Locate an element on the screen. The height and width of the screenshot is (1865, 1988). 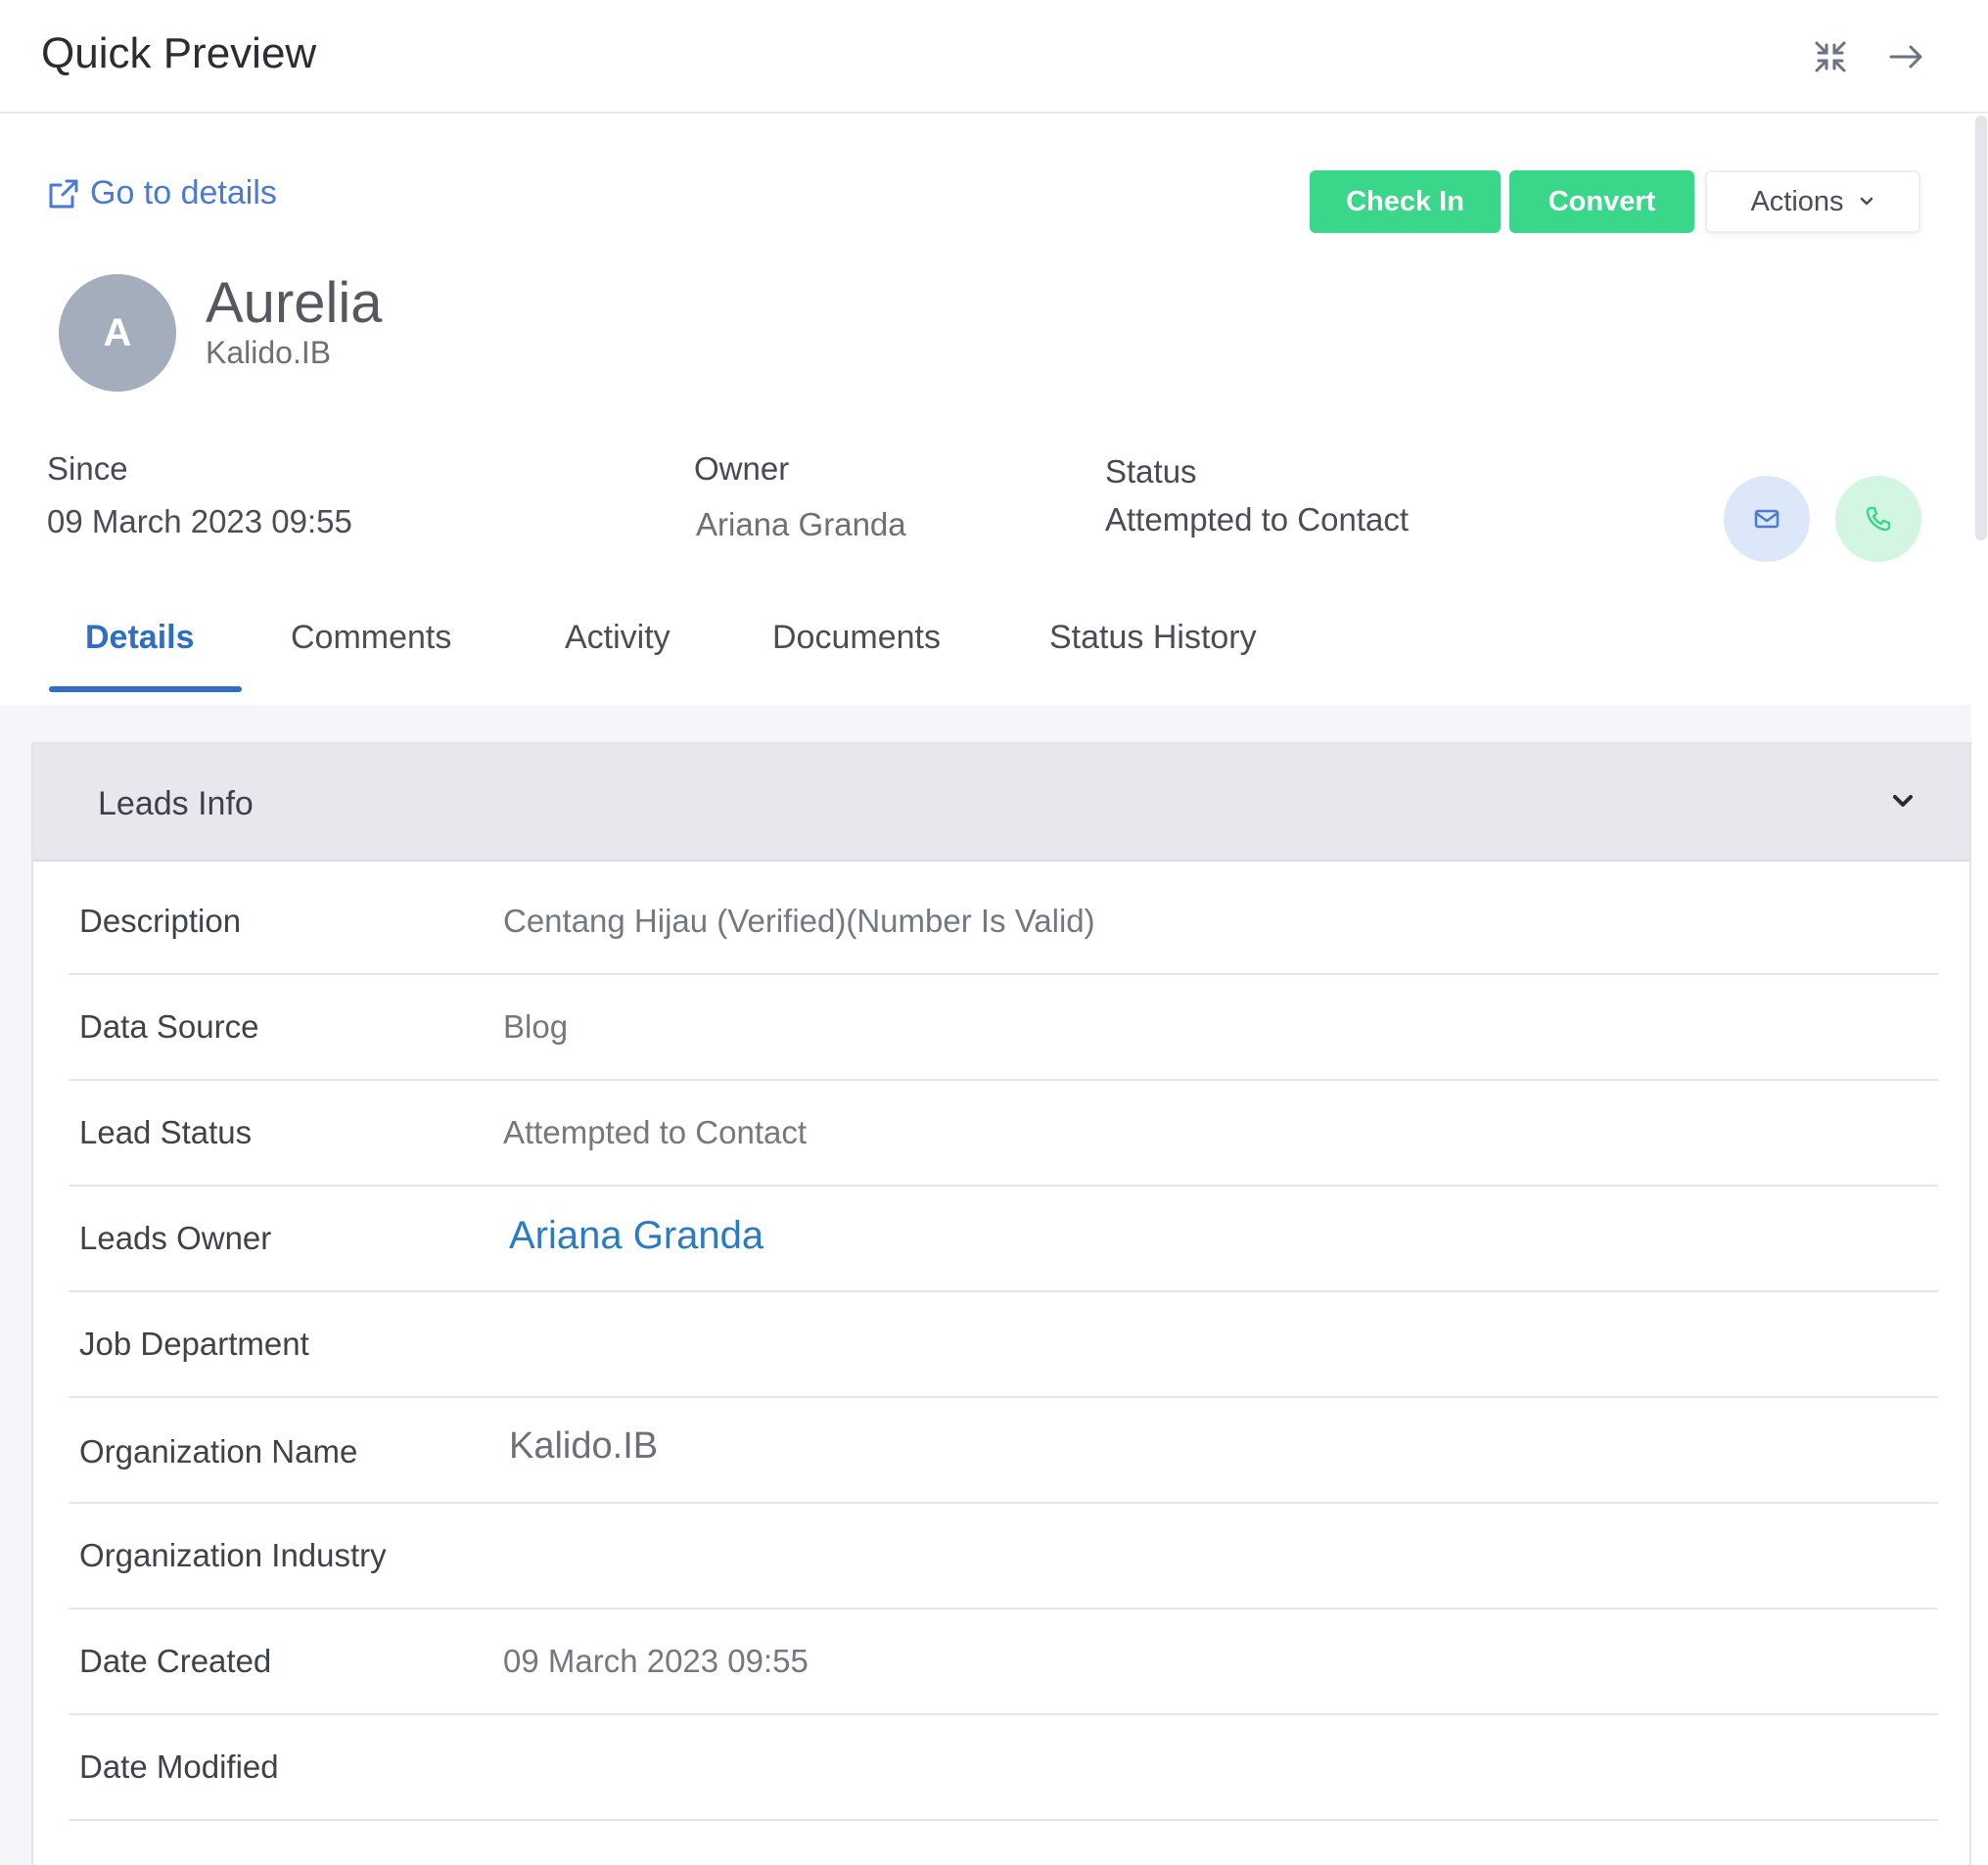
since-label: Since is located at coordinates (87, 468).